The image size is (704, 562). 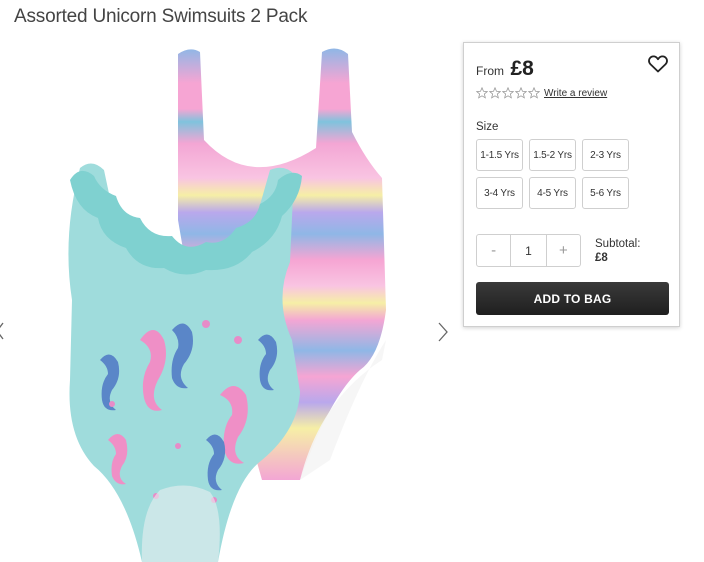 What do you see at coordinates (2, 331) in the screenshot?
I see `chevron-left-icon` at bounding box center [2, 331].